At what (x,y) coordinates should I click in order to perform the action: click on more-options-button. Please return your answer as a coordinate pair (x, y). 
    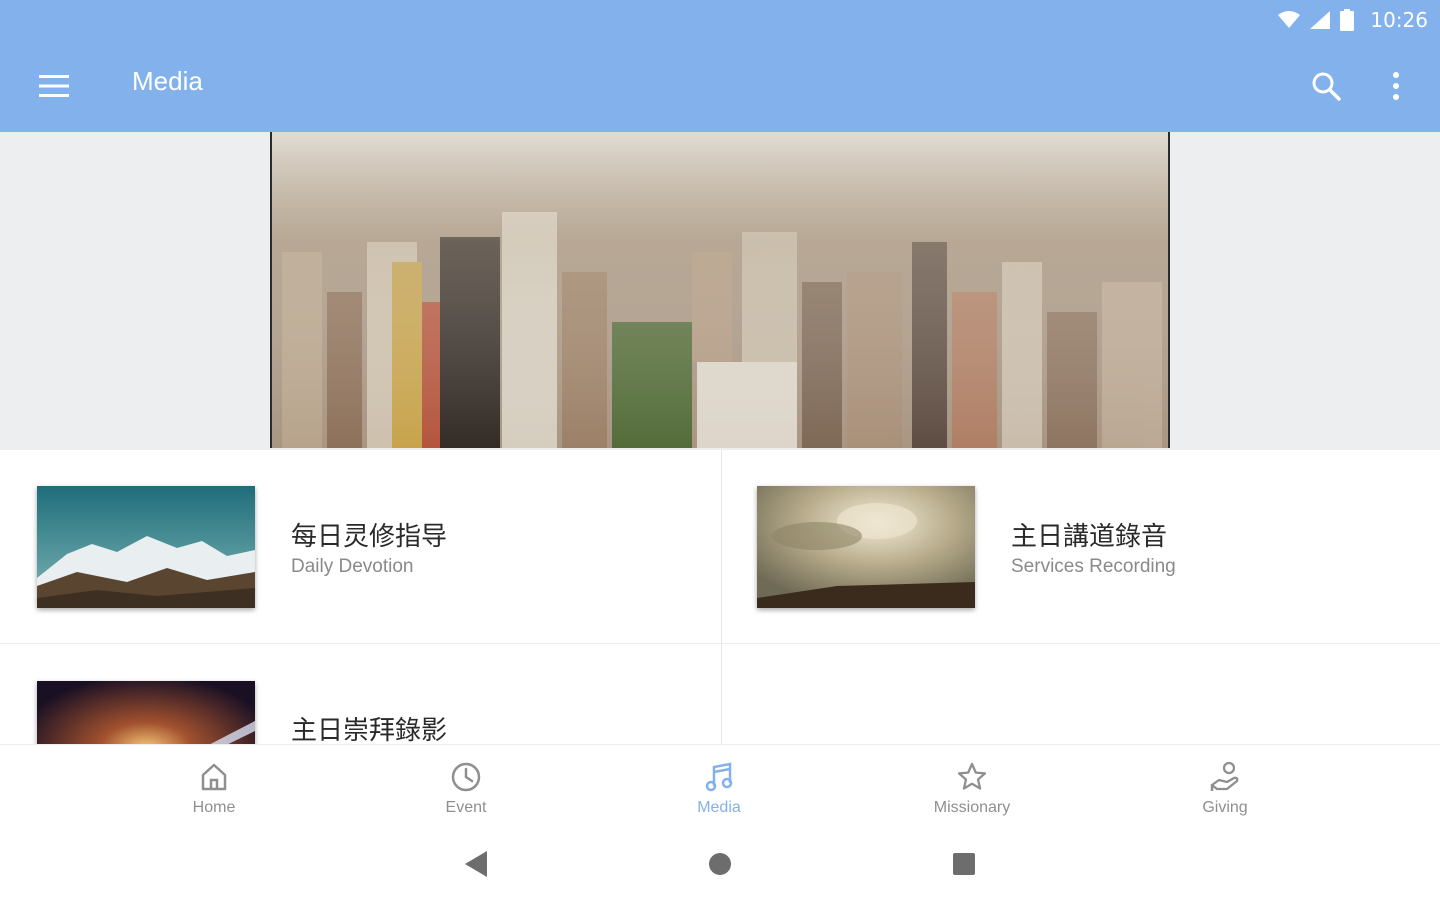
    Looking at the image, I should click on (1396, 86).